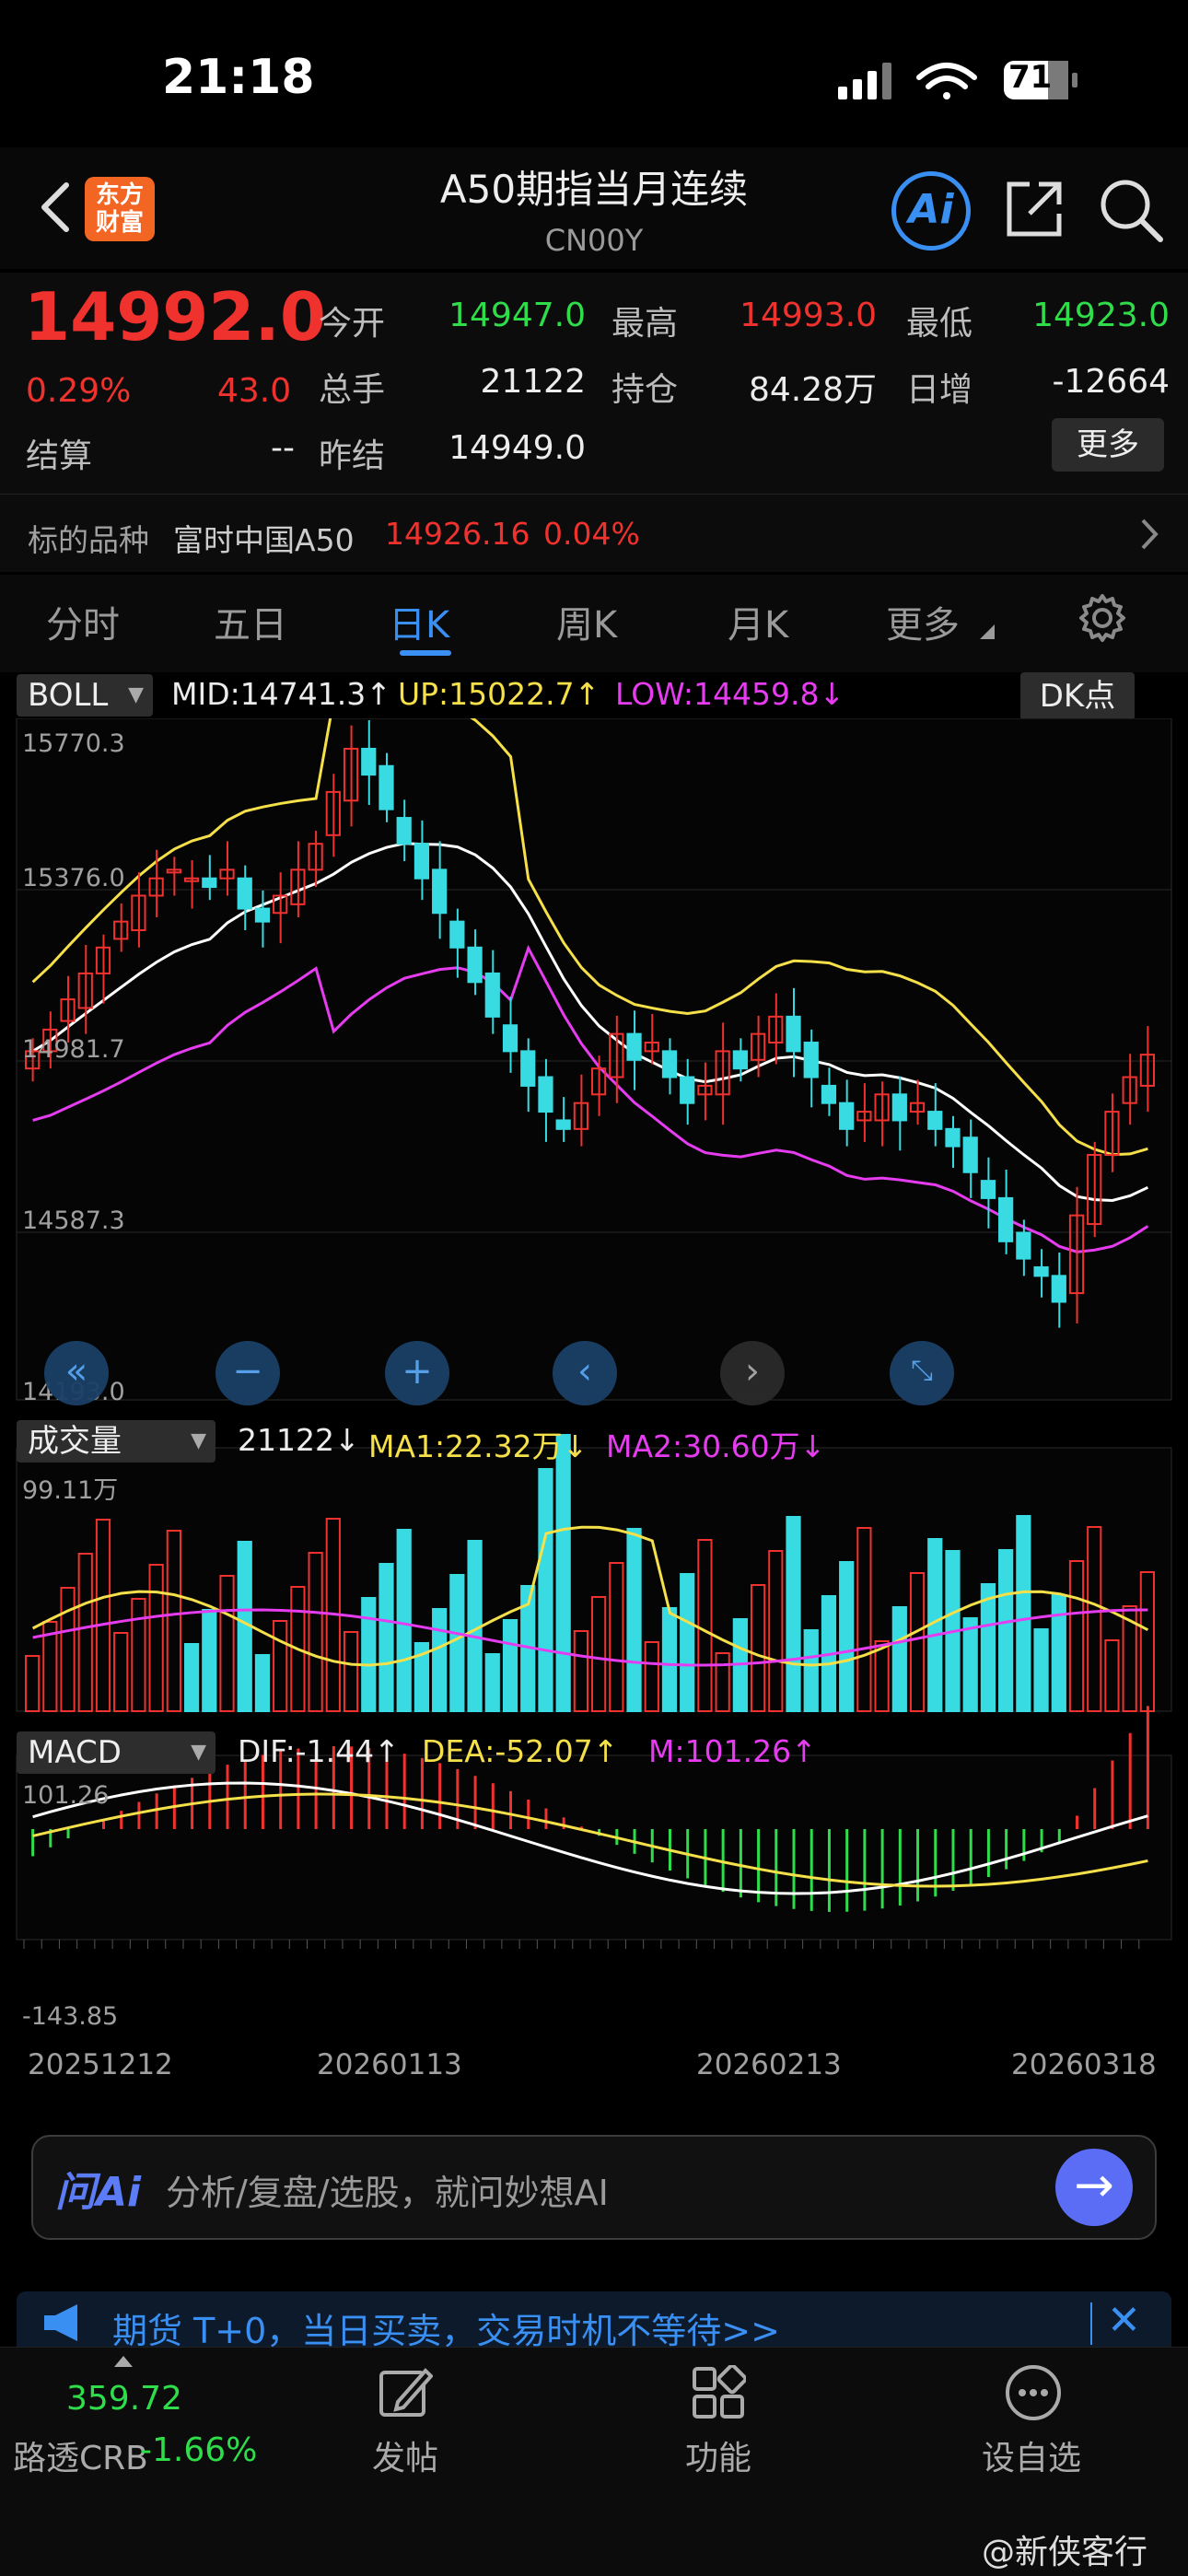 This screenshot has width=1188, height=2576. What do you see at coordinates (1091, 2323) in the screenshot?
I see `banner-divider` at bounding box center [1091, 2323].